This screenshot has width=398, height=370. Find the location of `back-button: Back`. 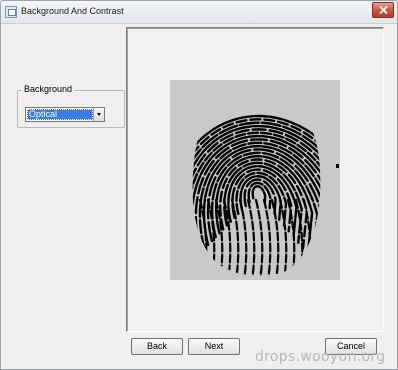

back-button: Back is located at coordinates (157, 346).